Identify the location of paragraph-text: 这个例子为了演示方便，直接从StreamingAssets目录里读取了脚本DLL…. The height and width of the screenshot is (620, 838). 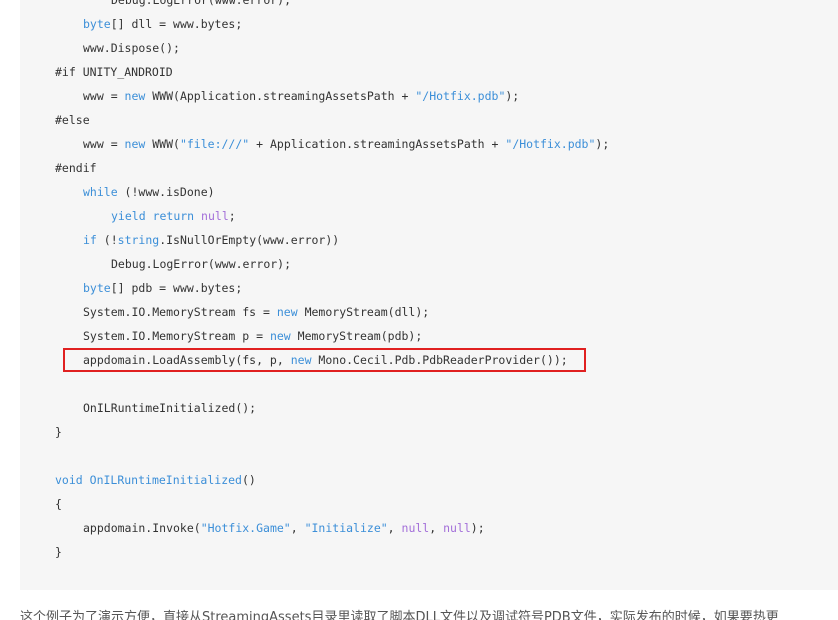
(399, 615).